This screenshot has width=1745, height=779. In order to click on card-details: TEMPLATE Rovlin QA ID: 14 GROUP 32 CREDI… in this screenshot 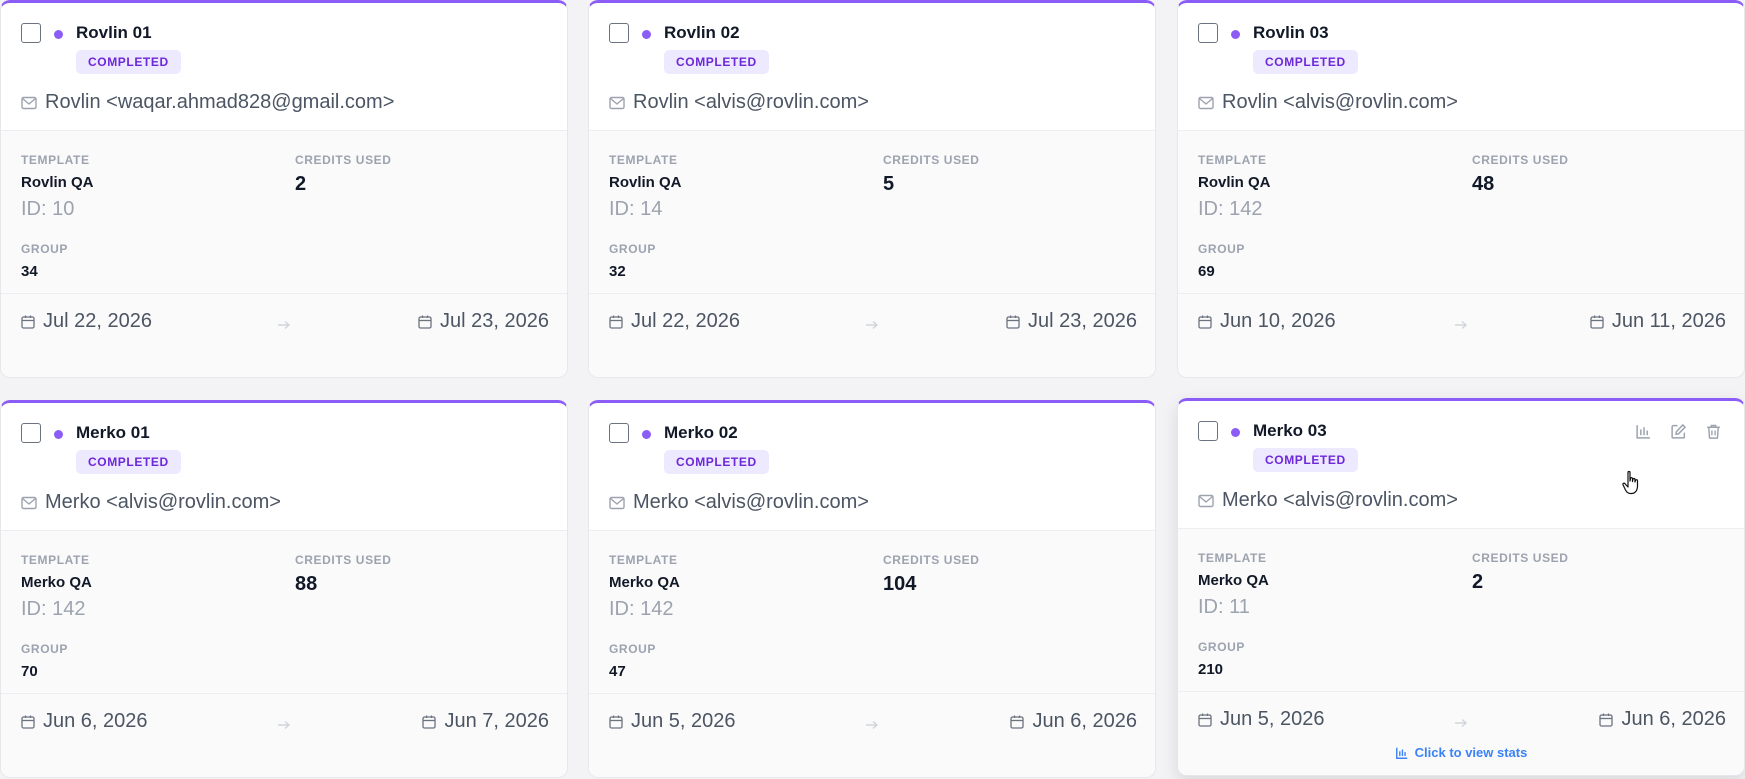, I will do `click(872, 212)`.